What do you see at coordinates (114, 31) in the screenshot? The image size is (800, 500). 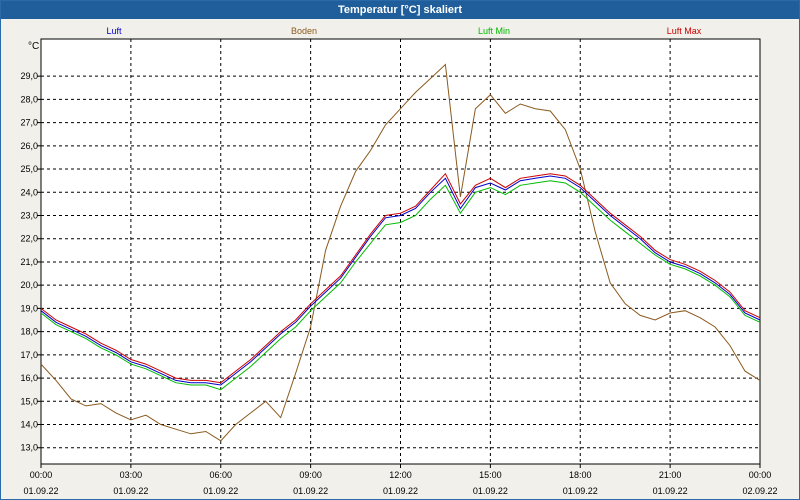 I see `legend-entry: Luft` at bounding box center [114, 31].